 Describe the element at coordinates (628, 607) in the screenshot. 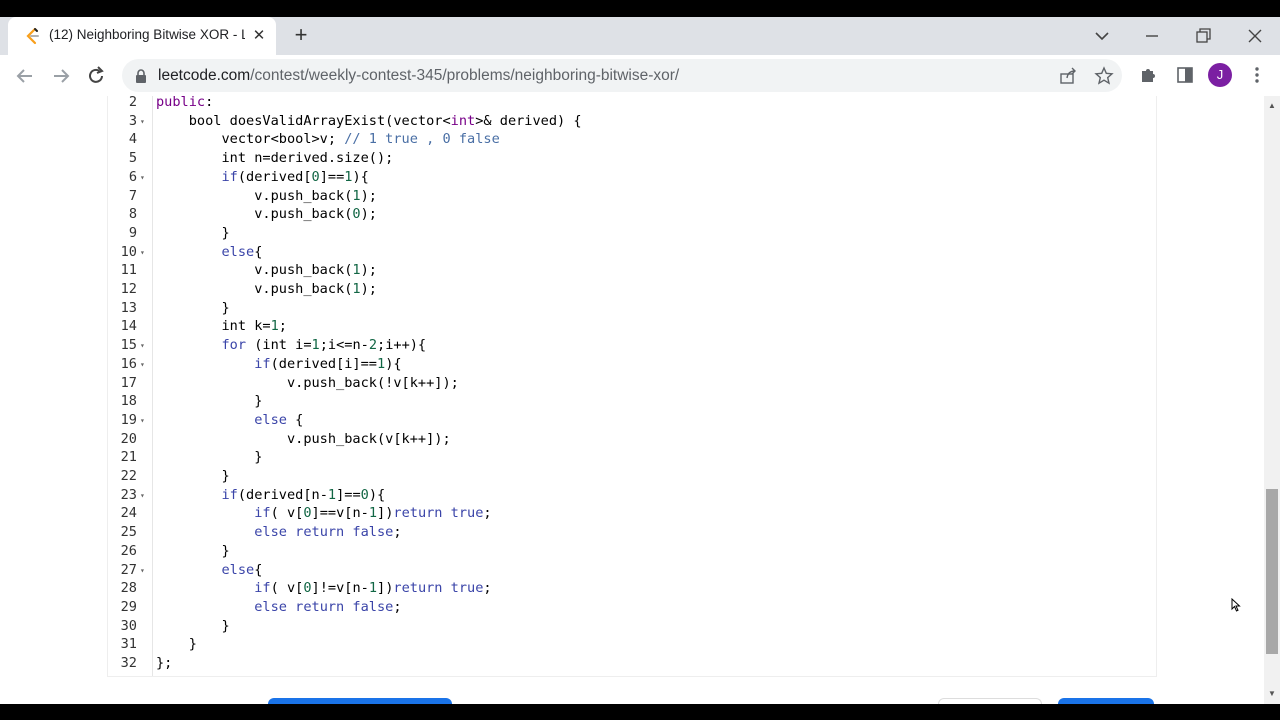

I see `code-line: 29 else return false;` at that location.